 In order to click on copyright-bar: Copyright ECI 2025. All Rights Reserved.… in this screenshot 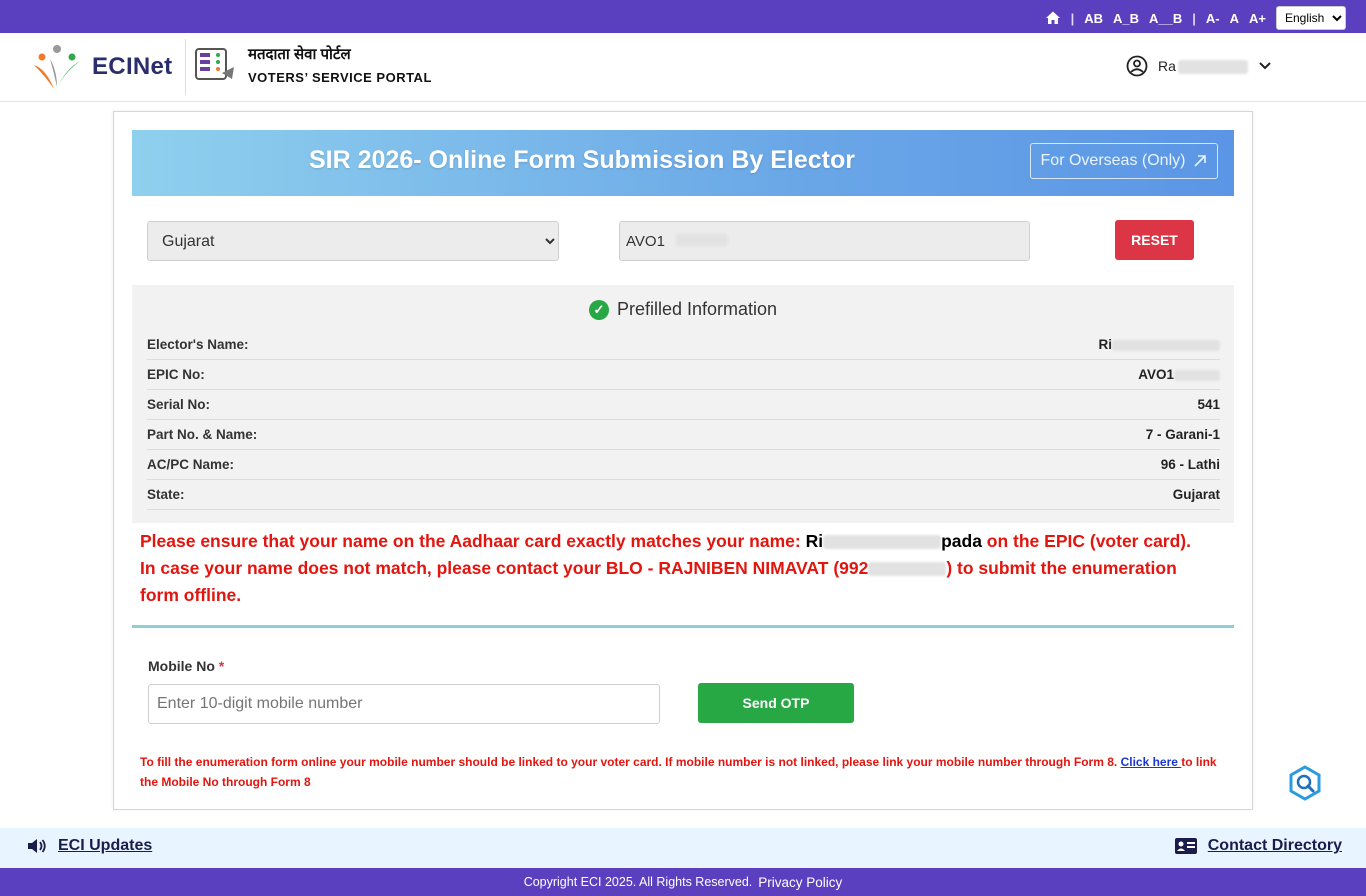, I will do `click(683, 882)`.